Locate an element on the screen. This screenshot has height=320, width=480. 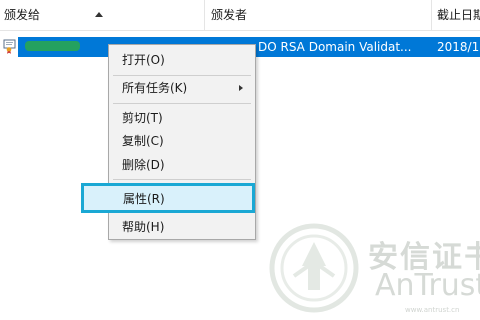
watermark-text-en: AnTrust is located at coordinates (427, 285).